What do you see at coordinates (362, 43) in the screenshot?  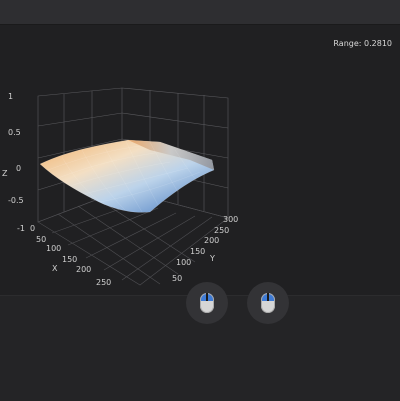 I see `range-readout: Range: 0.2810` at bounding box center [362, 43].